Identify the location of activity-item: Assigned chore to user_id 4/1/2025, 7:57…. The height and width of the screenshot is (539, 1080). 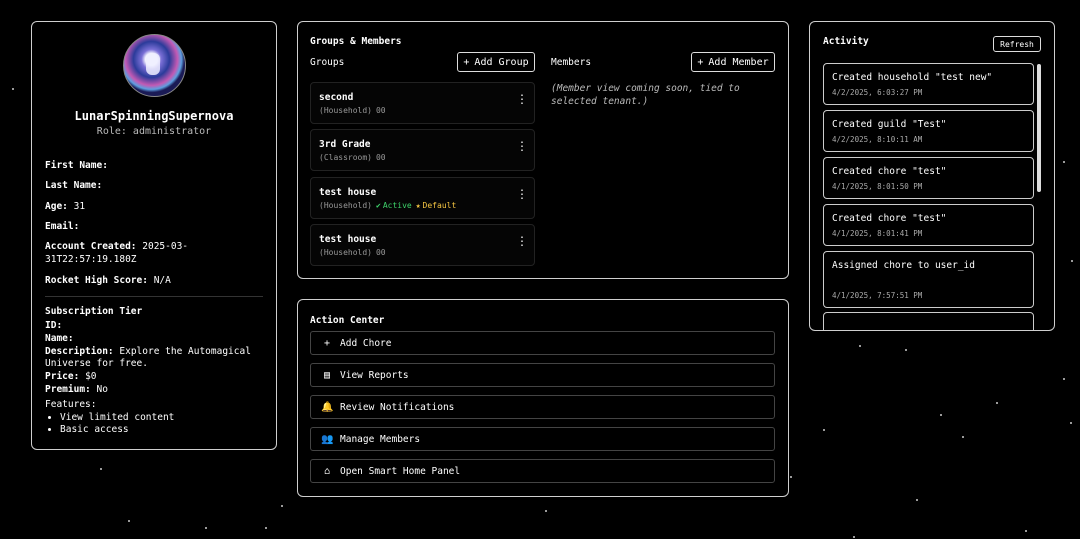
(928, 279).